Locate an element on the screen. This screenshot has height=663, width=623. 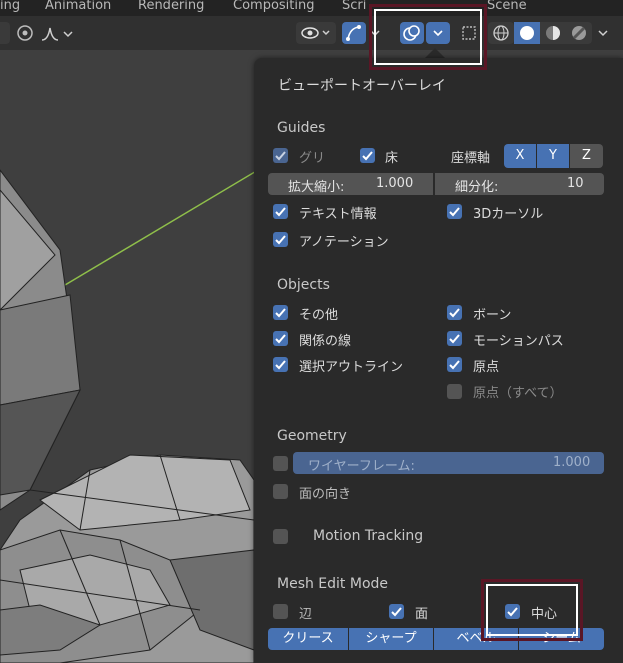
3d-cursor-checkbox is located at coordinates (454, 211).